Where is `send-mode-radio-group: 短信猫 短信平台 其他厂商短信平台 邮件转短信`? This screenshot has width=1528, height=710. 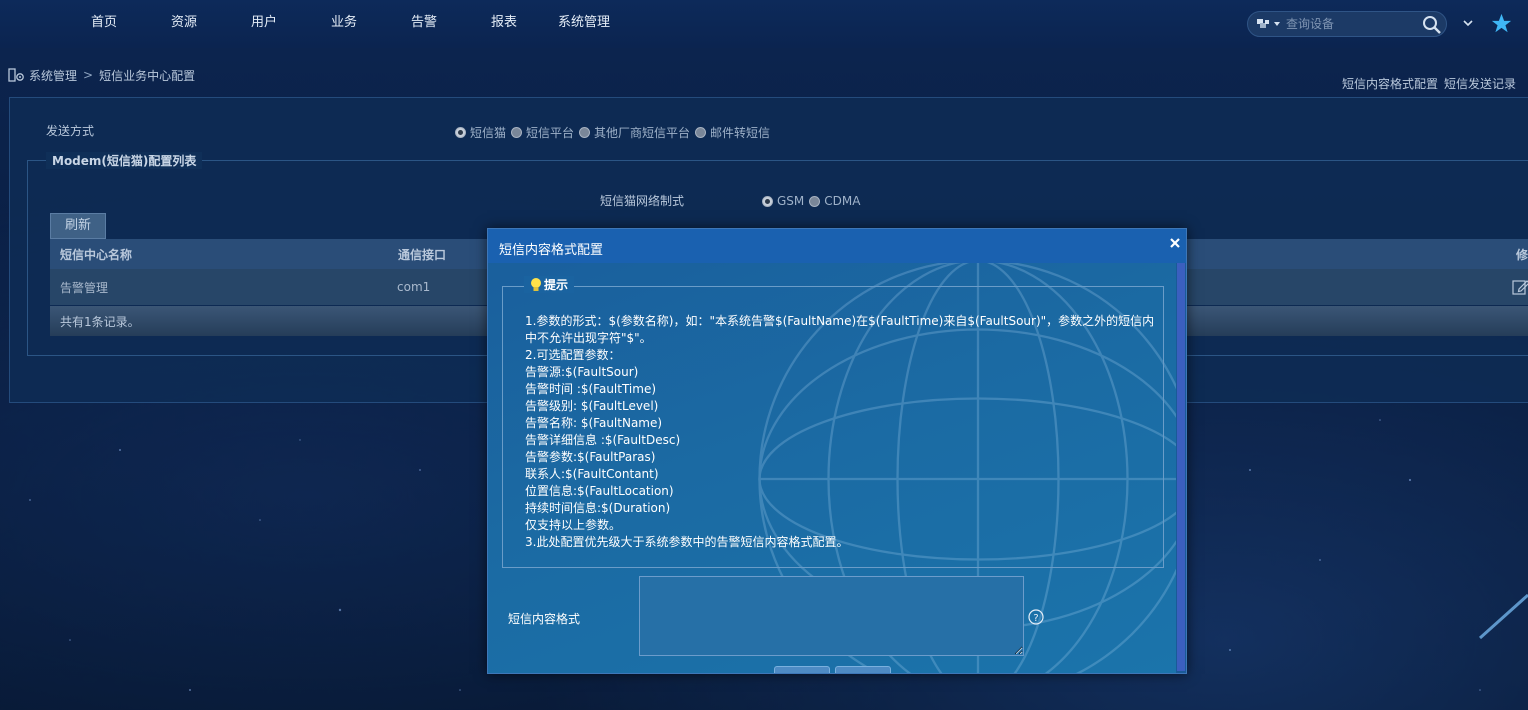
send-mode-radio-group: 短信猫 短信平台 其他厂商短信平台 邮件转短信 is located at coordinates (615, 132).